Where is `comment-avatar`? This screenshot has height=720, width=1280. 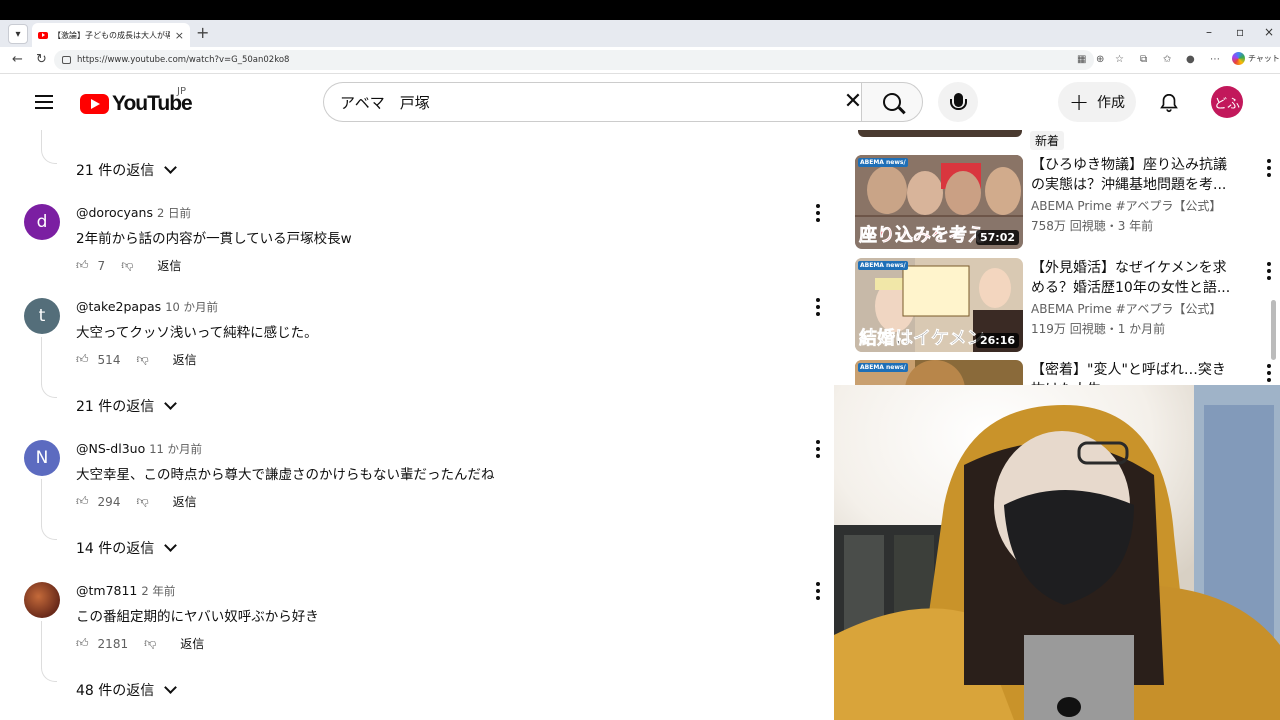
comment-avatar is located at coordinates (42, 600).